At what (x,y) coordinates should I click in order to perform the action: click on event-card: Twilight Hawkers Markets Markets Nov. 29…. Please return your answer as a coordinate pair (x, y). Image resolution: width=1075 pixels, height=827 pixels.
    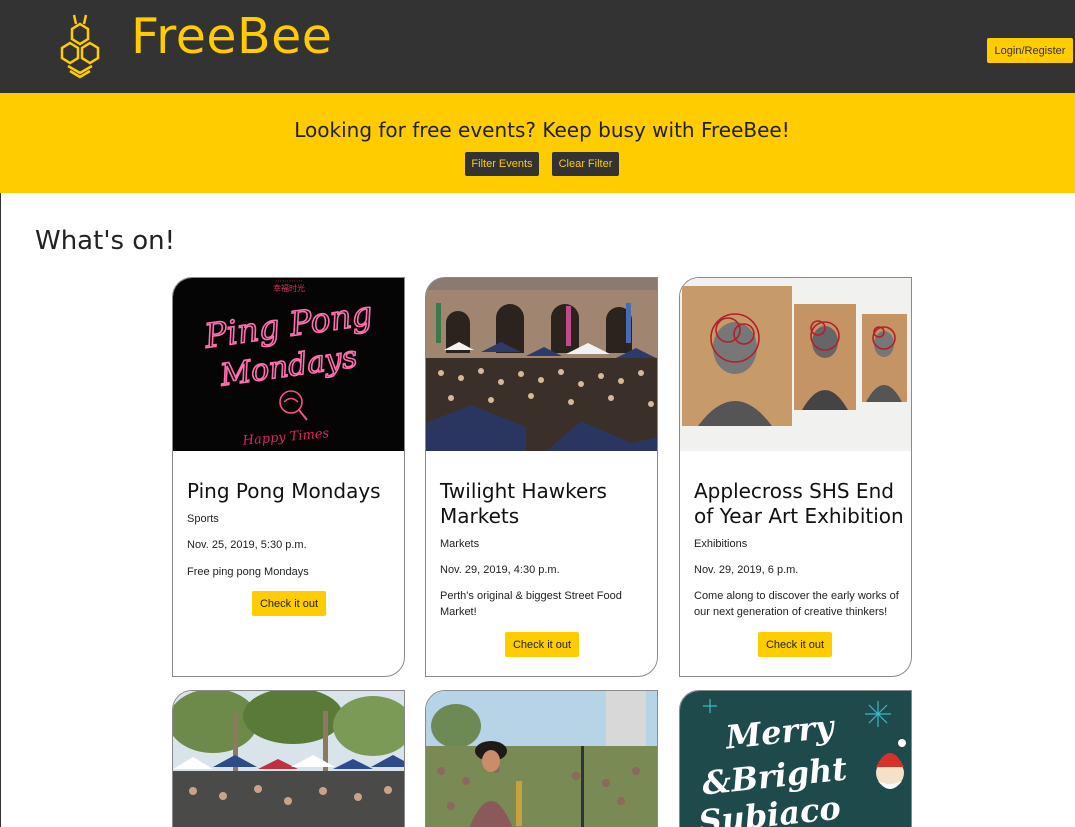
    Looking at the image, I should click on (541, 477).